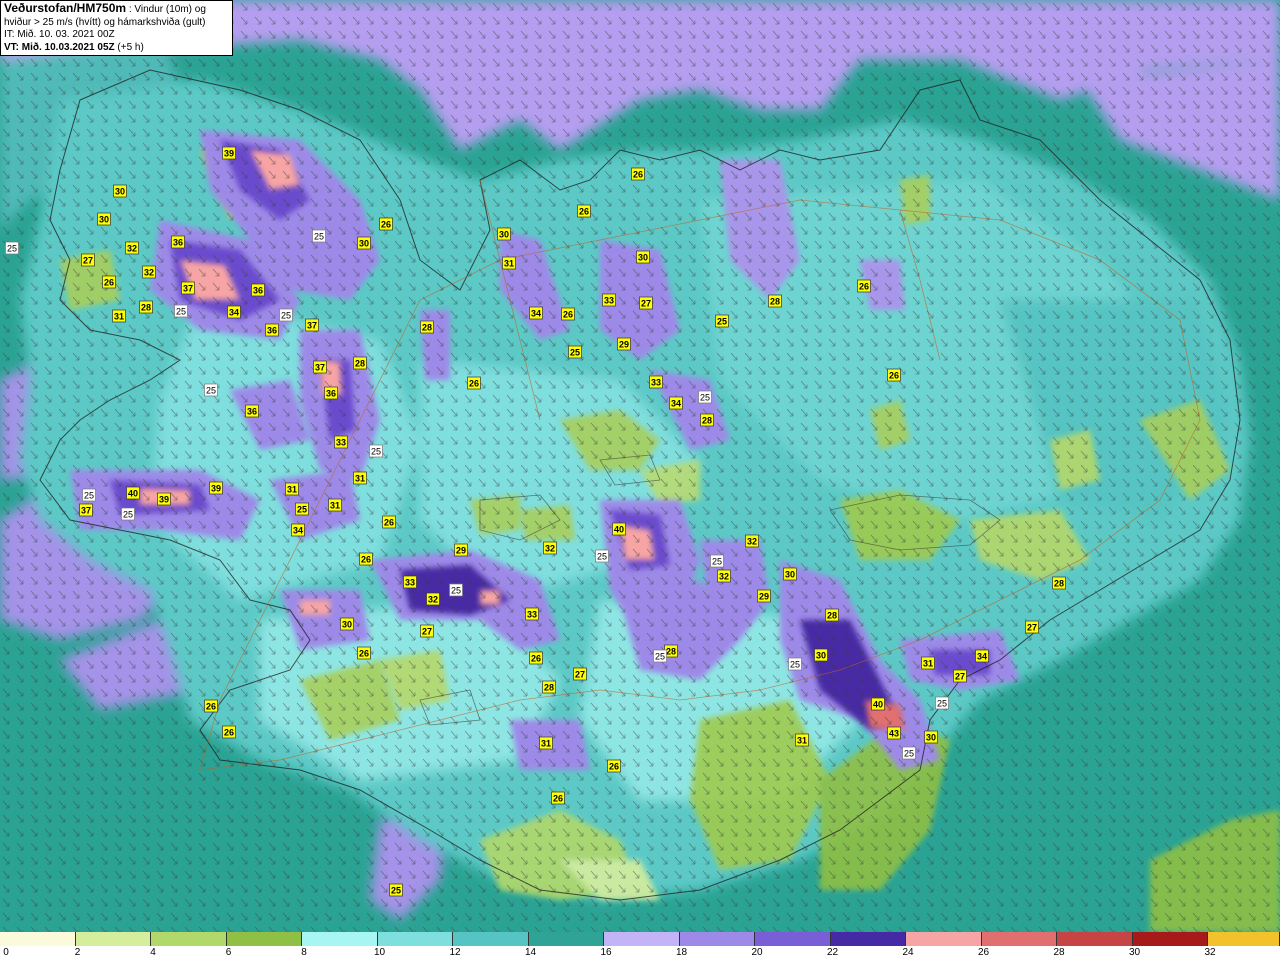 This screenshot has width=1280, height=960. I want to click on legend-tick-label: 6, so click(228, 952).